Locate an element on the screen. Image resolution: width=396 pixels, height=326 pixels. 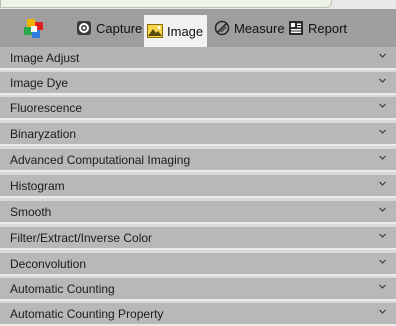
panel-automatic-counting-property: Automatic Counting Property is located at coordinates (198, 314).